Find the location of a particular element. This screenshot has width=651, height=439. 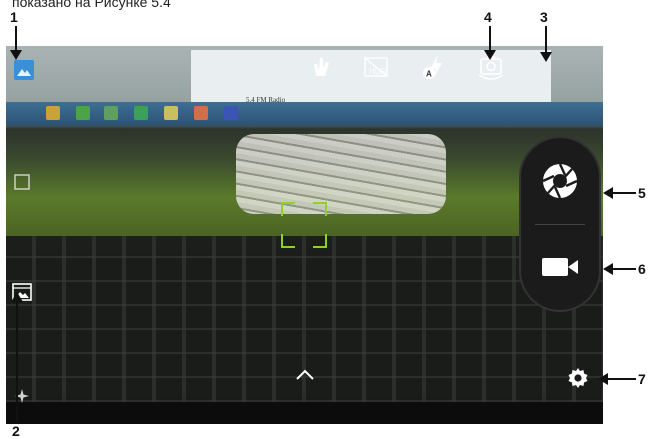

panorama-mode-icon is located at coordinates (22, 182).